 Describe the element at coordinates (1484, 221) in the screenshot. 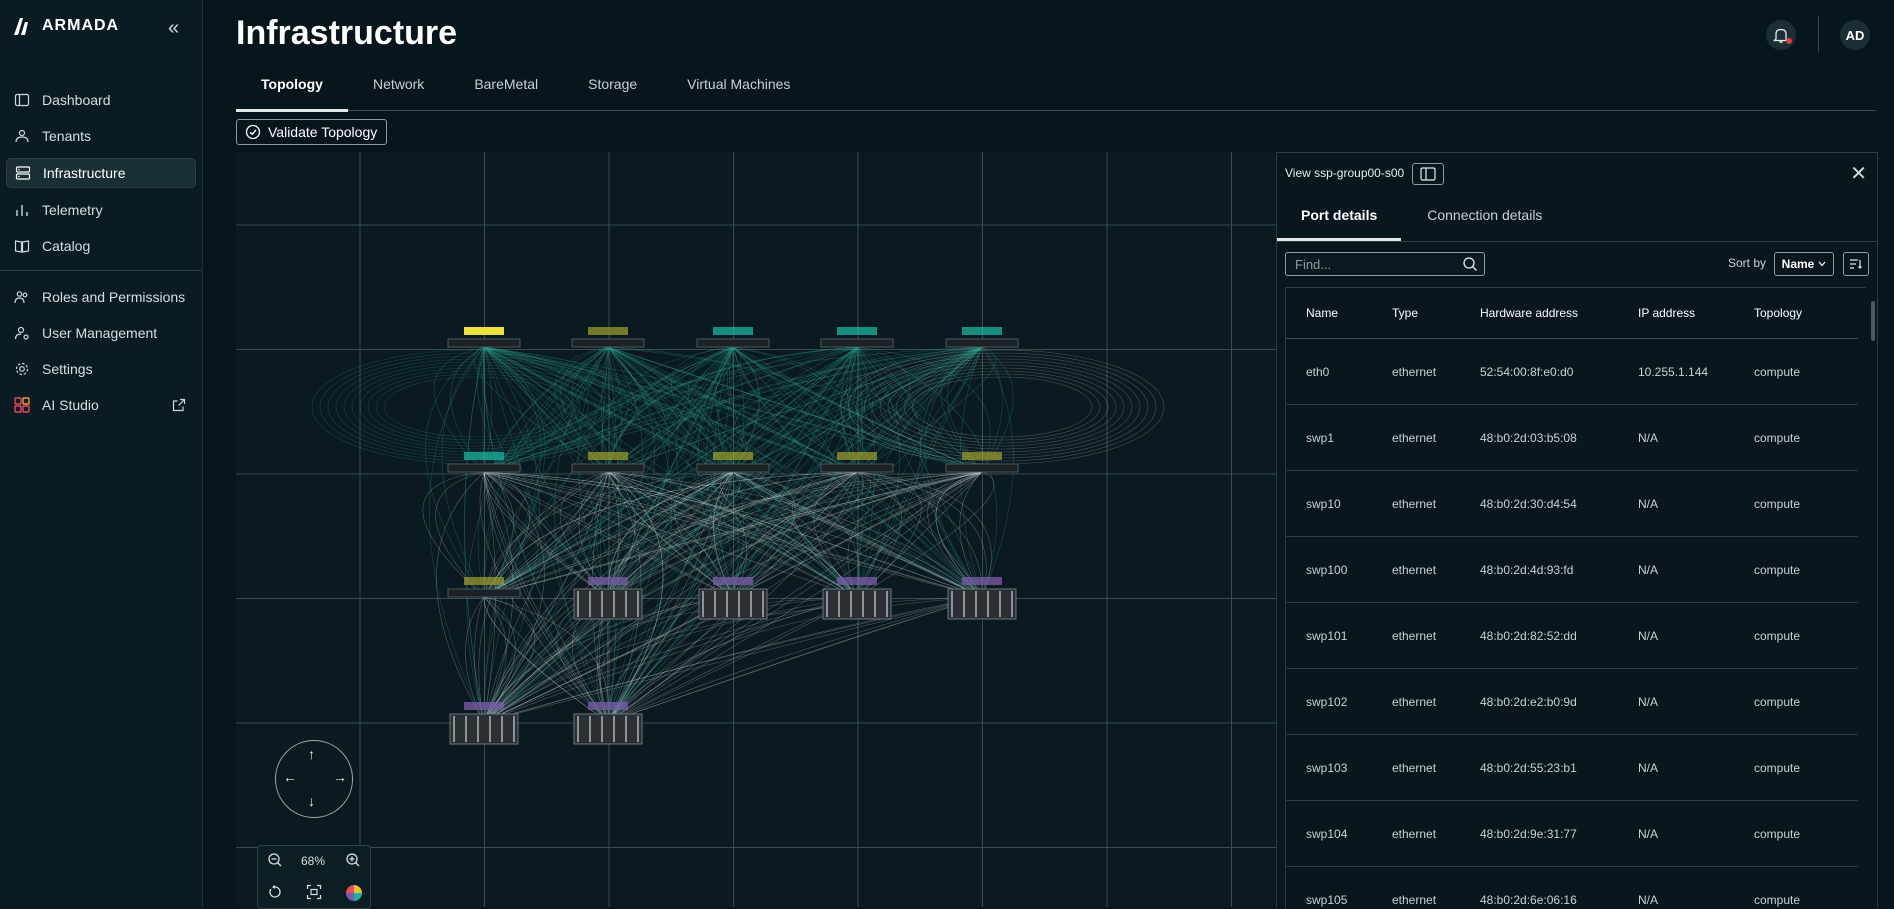

I see `tab-connection-details: Connection details` at that location.